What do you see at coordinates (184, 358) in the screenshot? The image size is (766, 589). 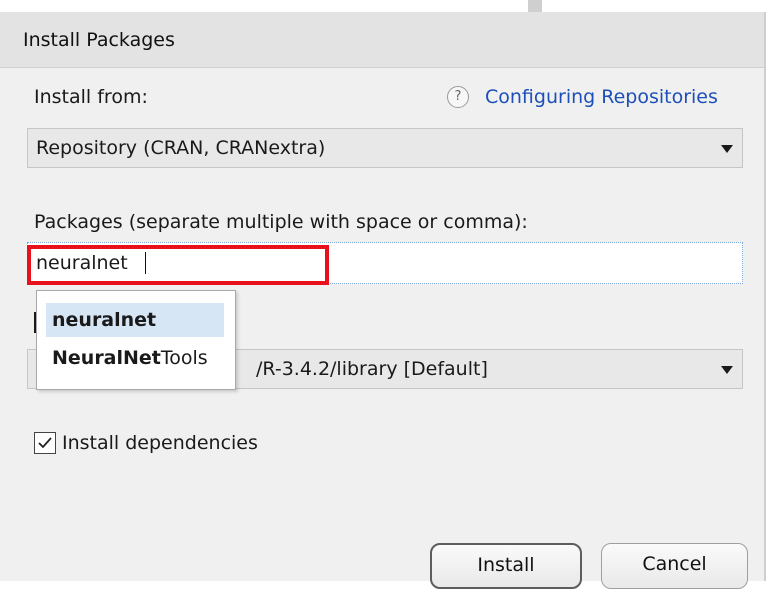 I see `autocomplete-item-rest: Tools` at bounding box center [184, 358].